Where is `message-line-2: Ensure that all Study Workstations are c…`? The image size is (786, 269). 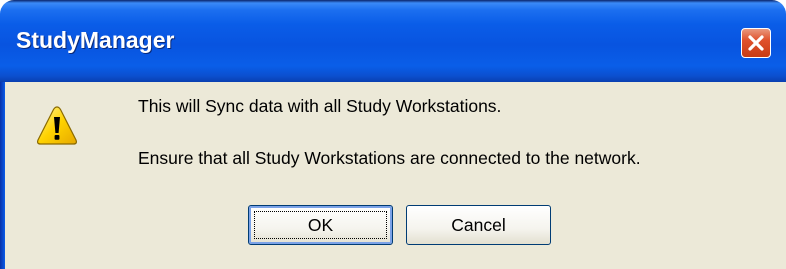 message-line-2: Ensure that all Study Workstations are c… is located at coordinates (389, 158).